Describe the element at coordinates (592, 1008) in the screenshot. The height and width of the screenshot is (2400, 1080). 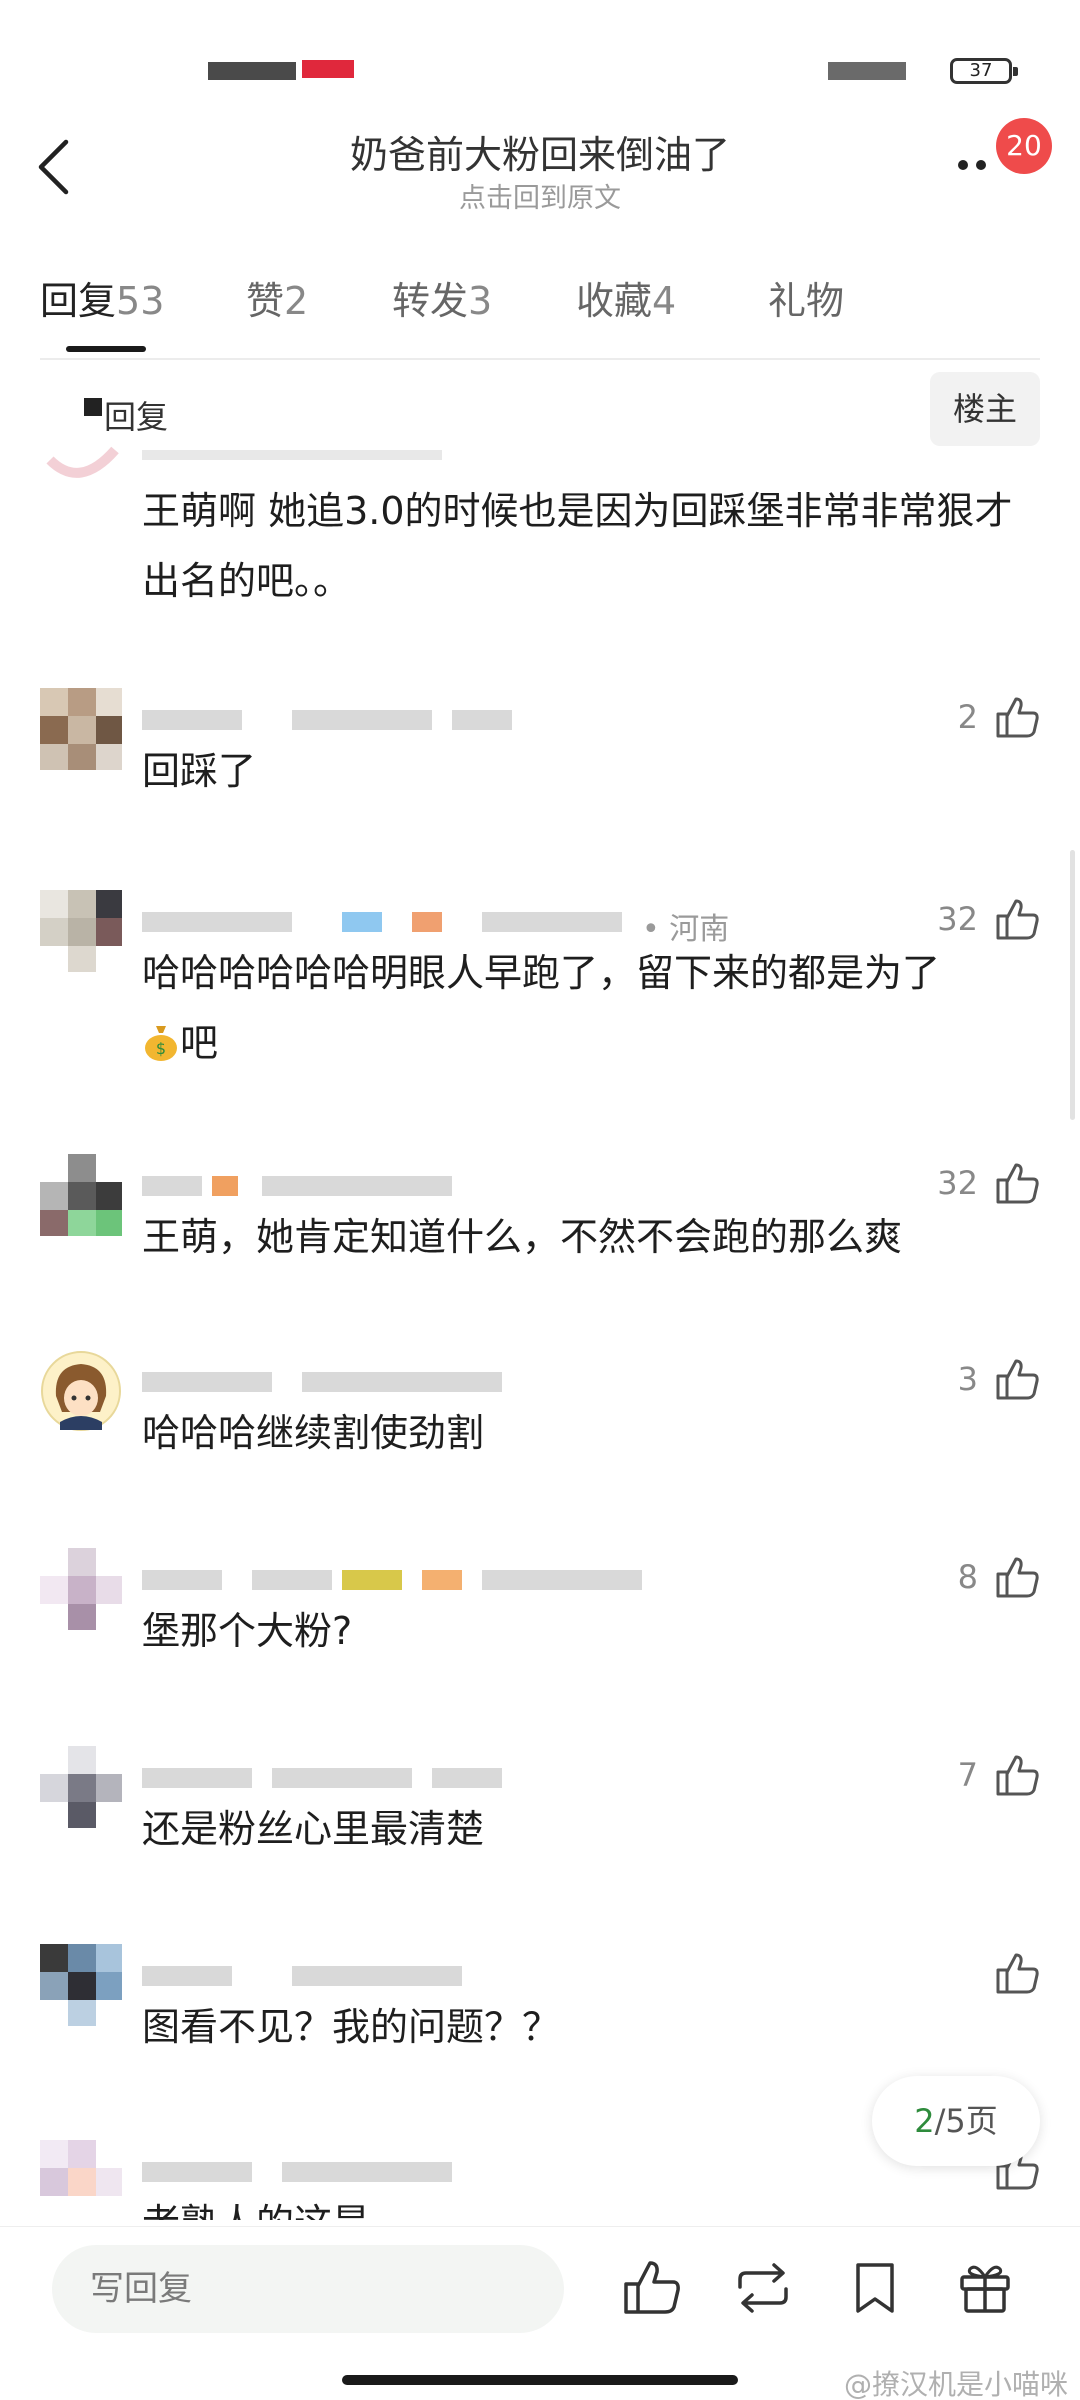
I see `comment-text: 哈哈哈哈哈哈明眼人早跑了，留下来的都是为了 $ 吧` at that location.